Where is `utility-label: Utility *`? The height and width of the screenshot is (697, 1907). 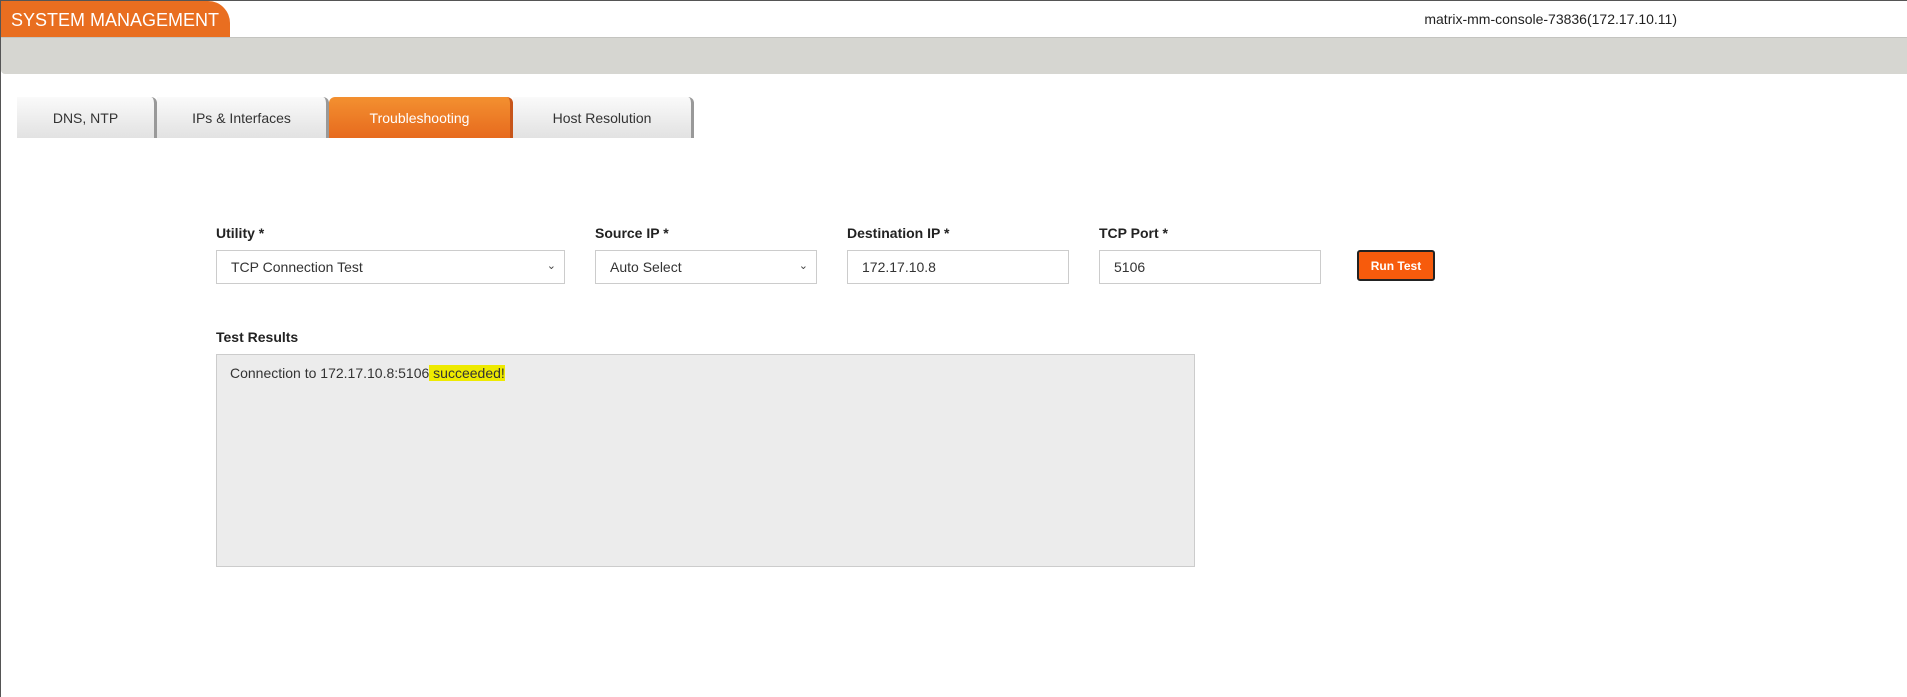
utility-label: Utility * is located at coordinates (240, 233).